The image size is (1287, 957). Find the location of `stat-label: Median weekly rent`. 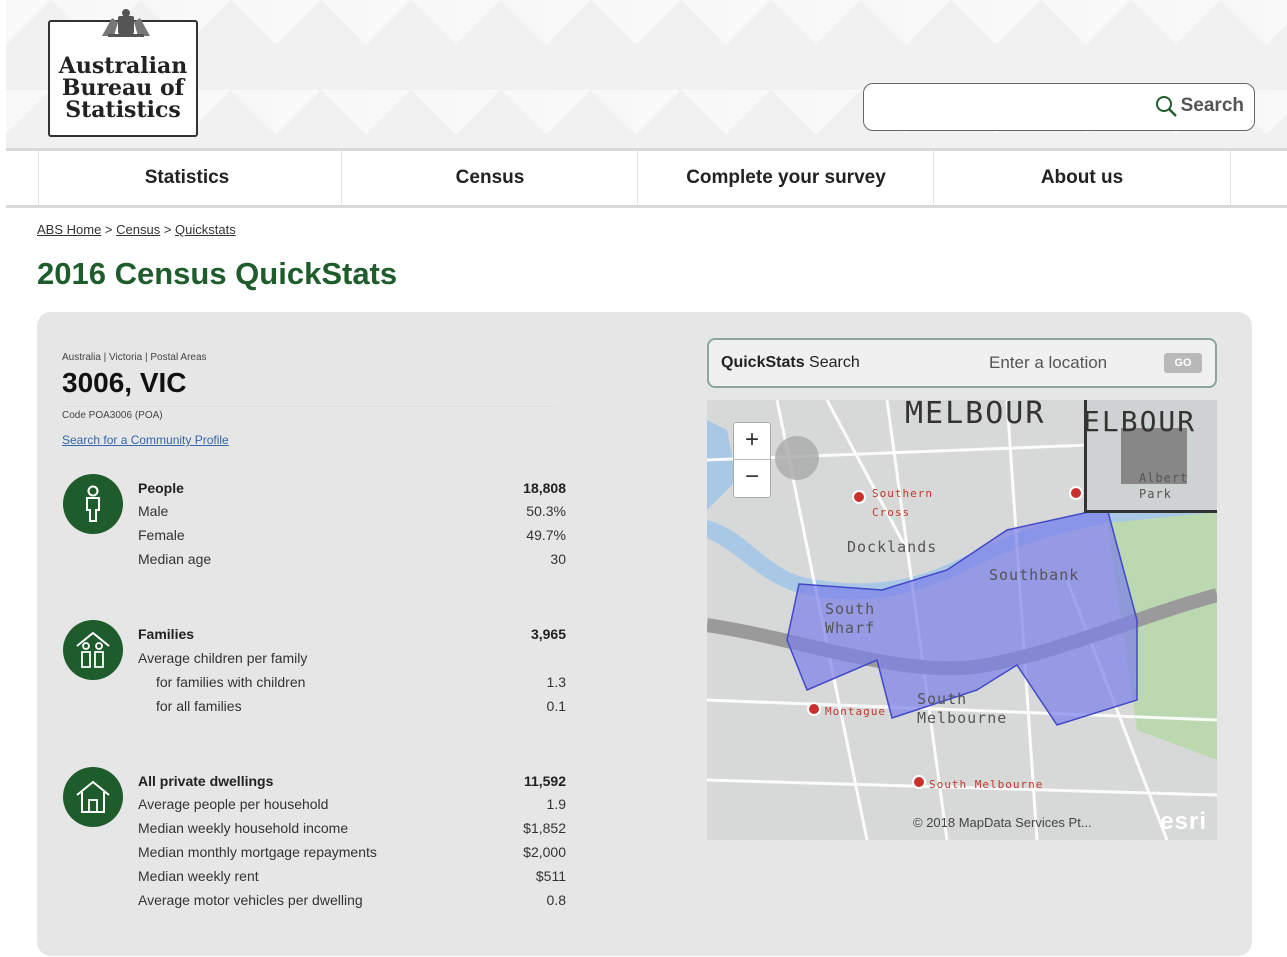

stat-label: Median weekly rent is located at coordinates (198, 876).